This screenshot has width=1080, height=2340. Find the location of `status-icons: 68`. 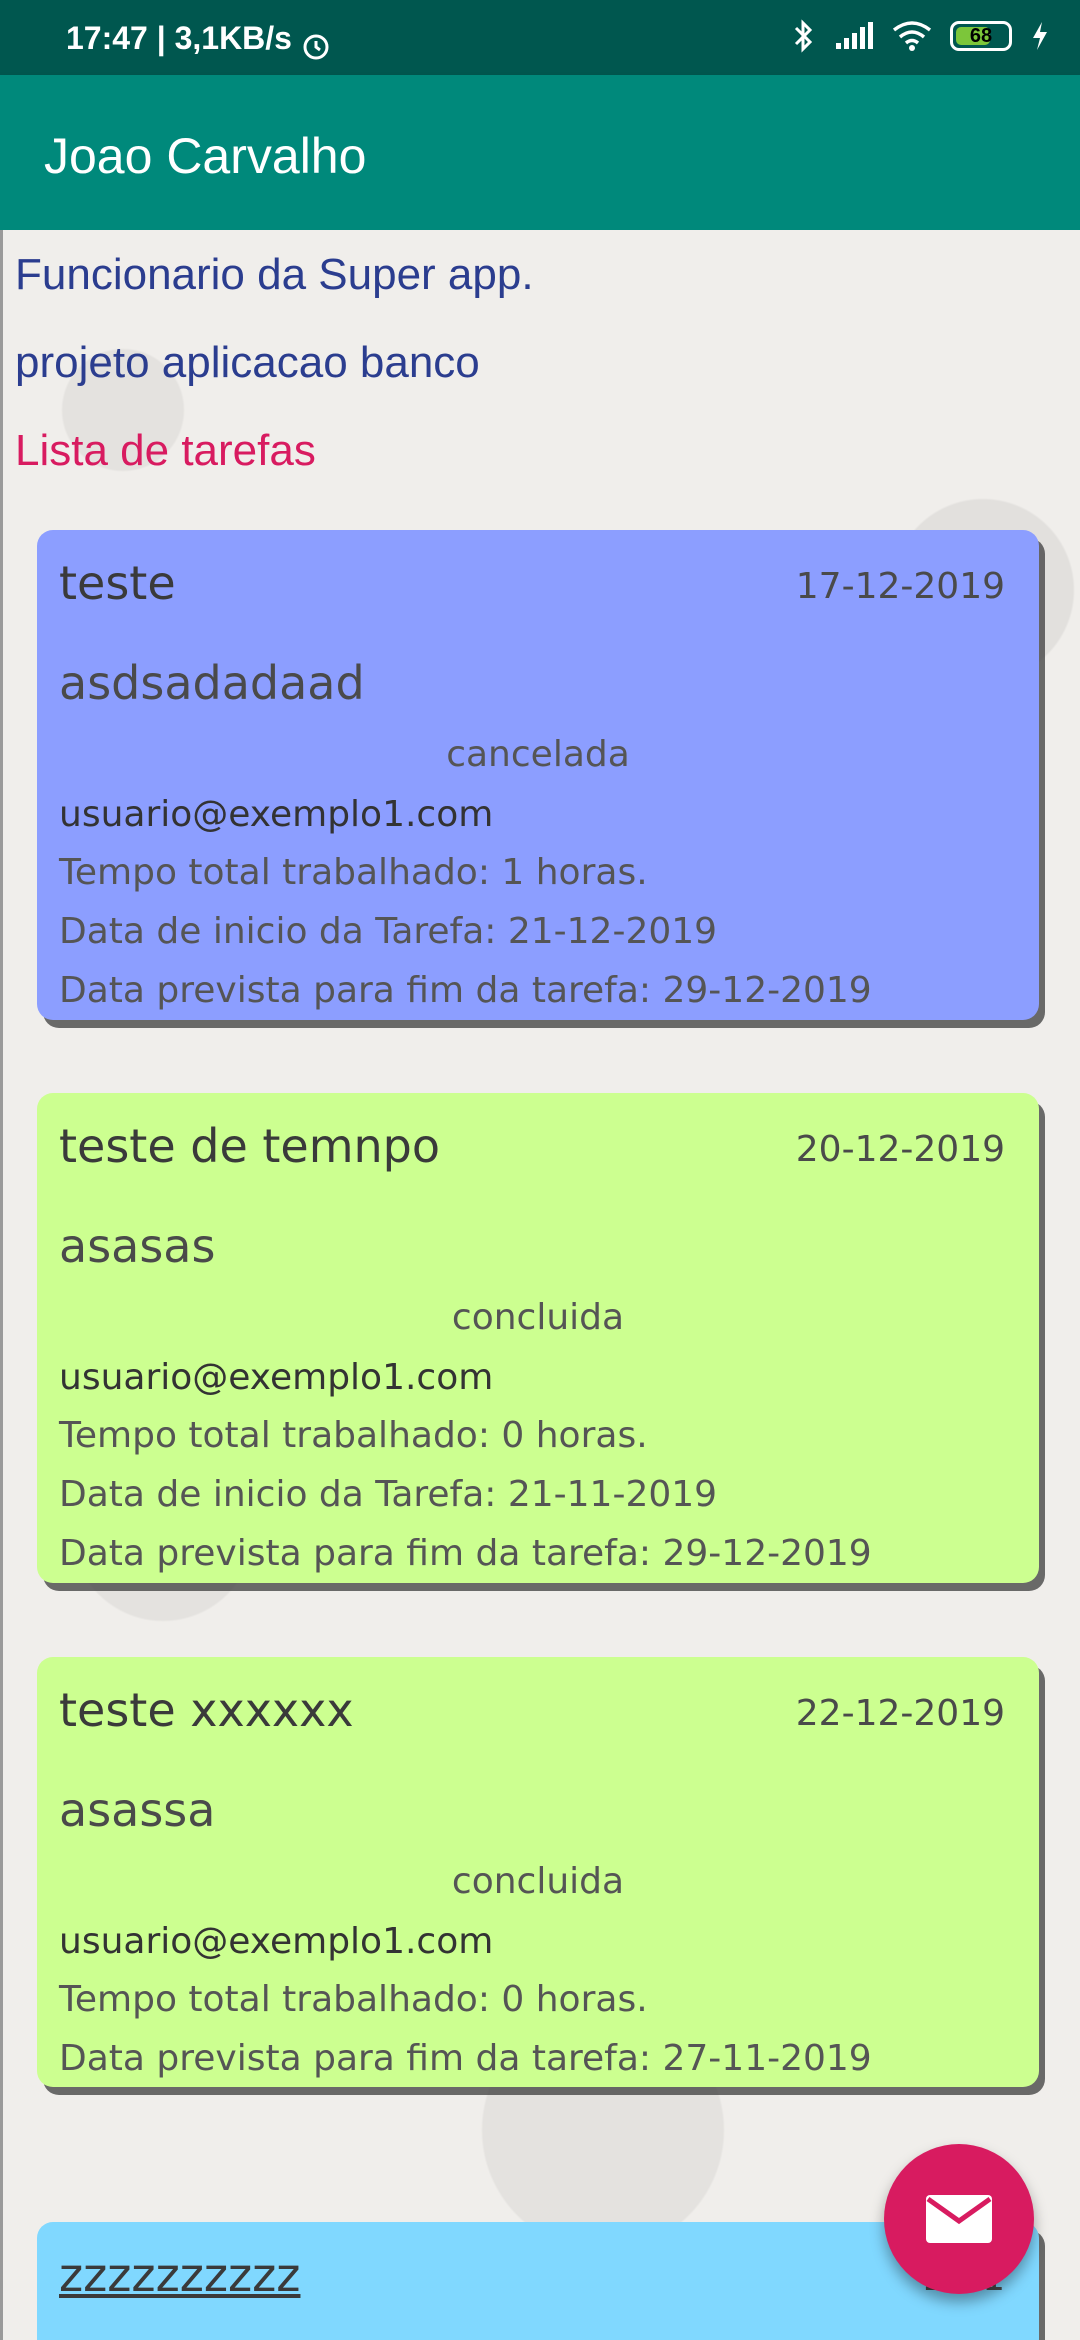

status-icons: 68 is located at coordinates (921, 36).